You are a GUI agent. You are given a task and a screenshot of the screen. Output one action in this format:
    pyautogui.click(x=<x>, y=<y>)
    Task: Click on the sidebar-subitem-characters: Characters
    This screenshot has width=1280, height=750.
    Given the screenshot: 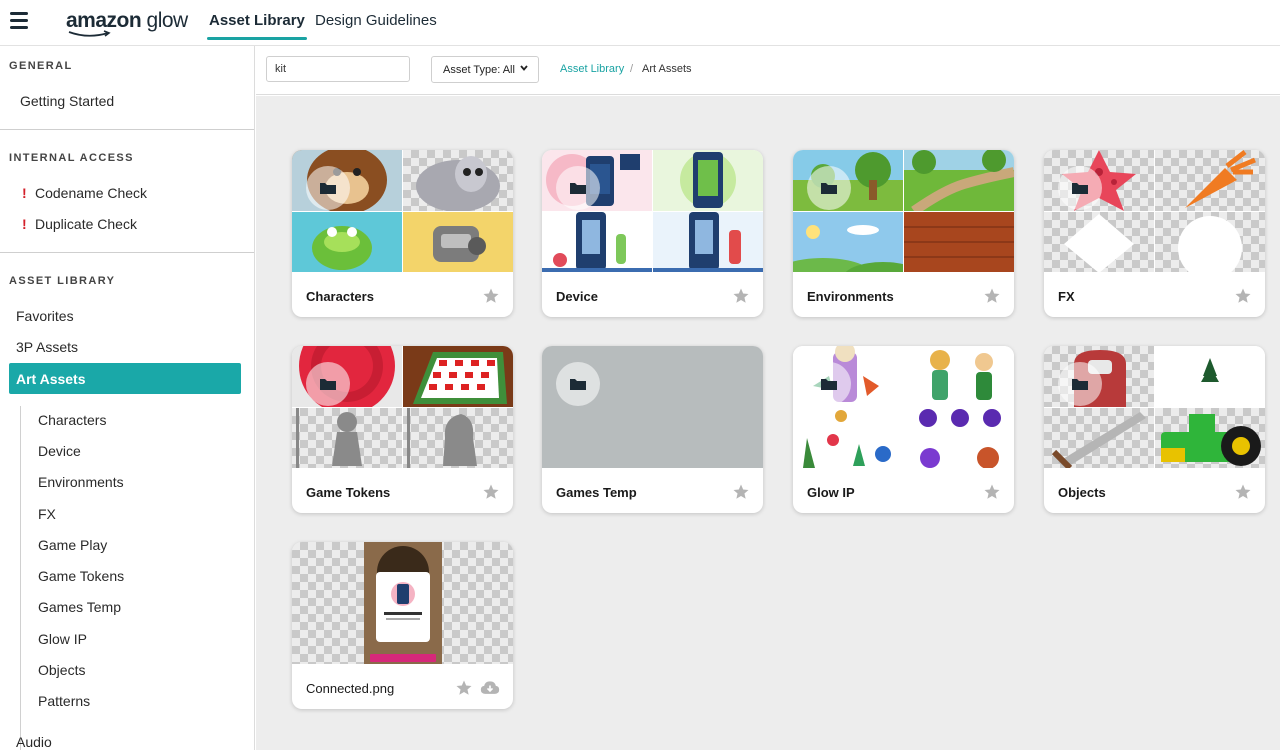 What is the action you would take?
    pyautogui.click(x=72, y=420)
    